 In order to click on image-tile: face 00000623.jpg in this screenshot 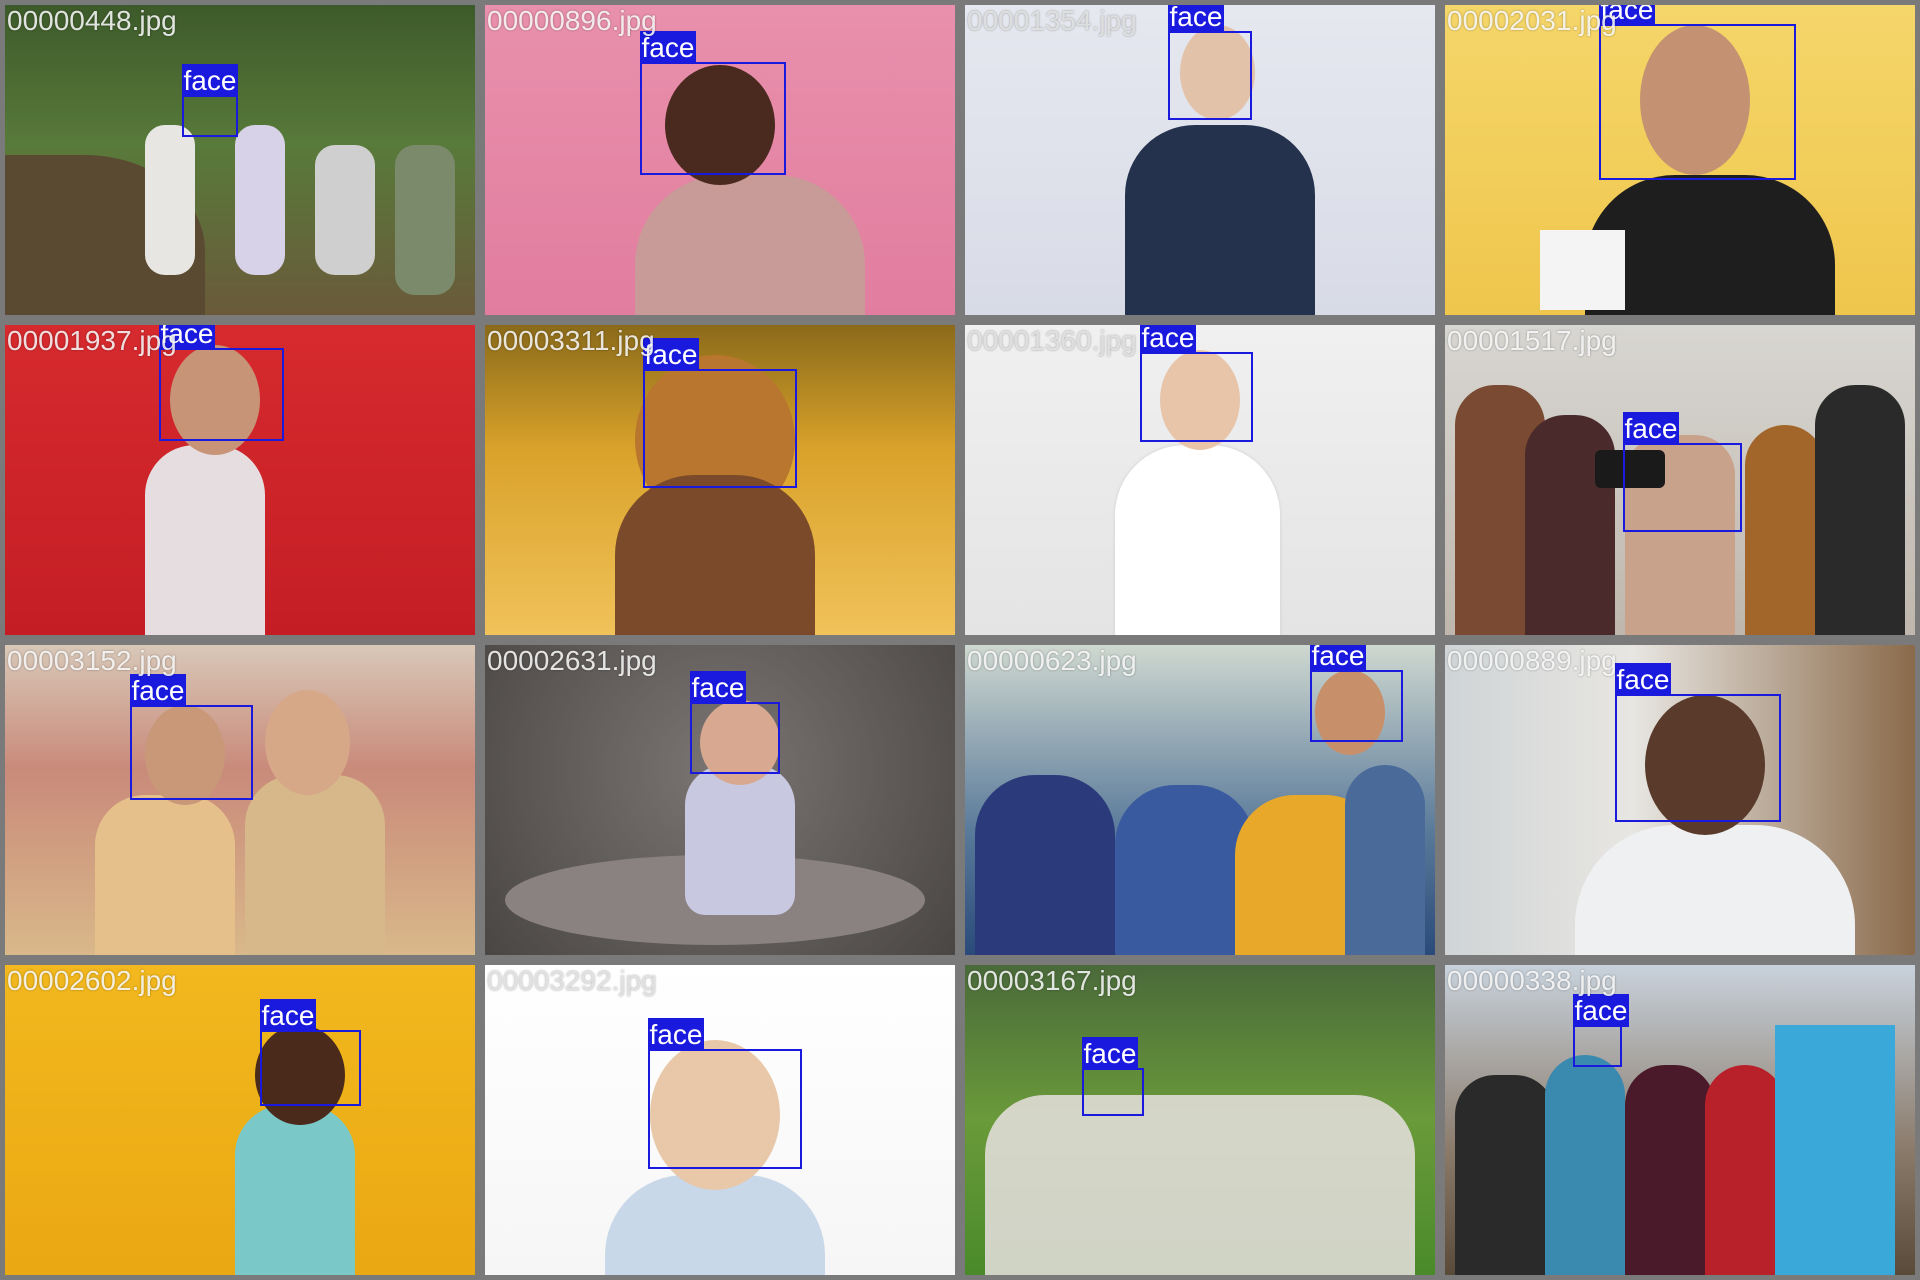, I will do `click(1200, 800)`.